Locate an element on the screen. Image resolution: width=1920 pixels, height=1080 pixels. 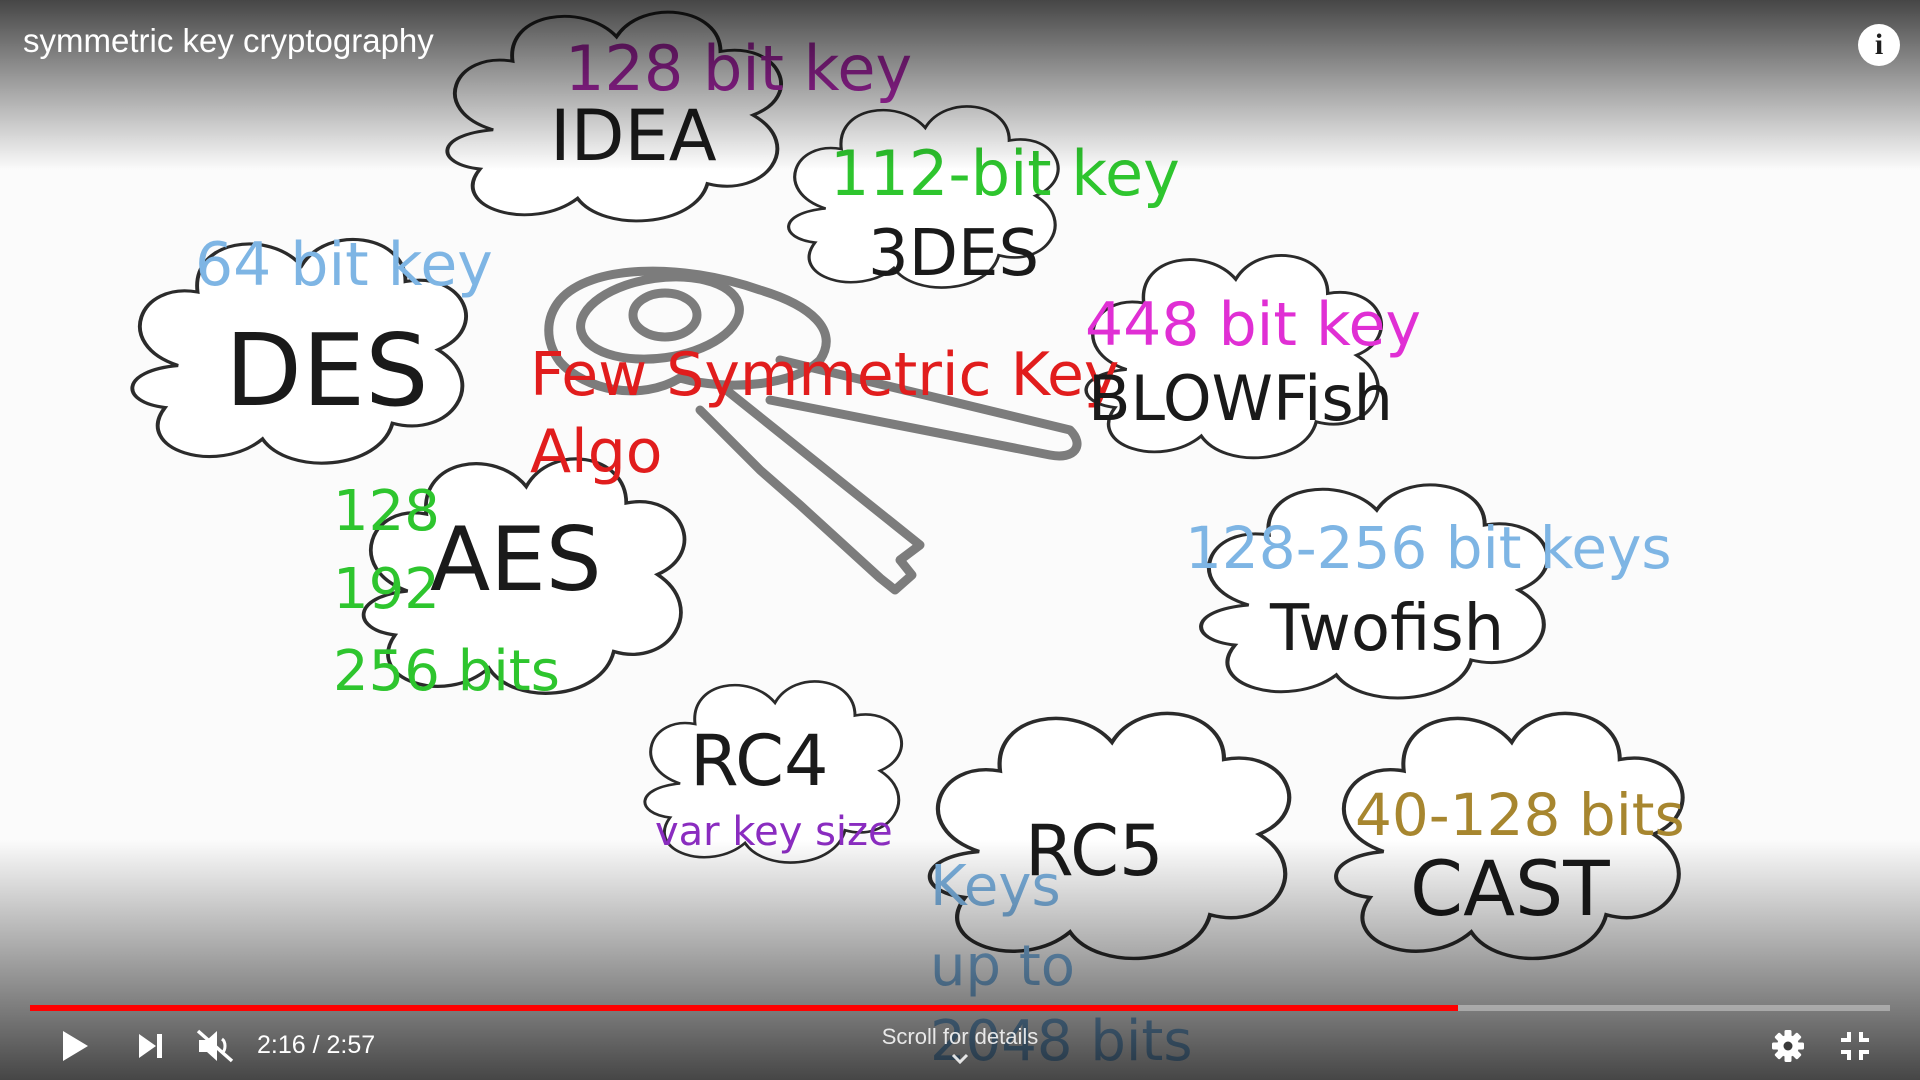
des-label: DES is located at coordinates (327, 370).